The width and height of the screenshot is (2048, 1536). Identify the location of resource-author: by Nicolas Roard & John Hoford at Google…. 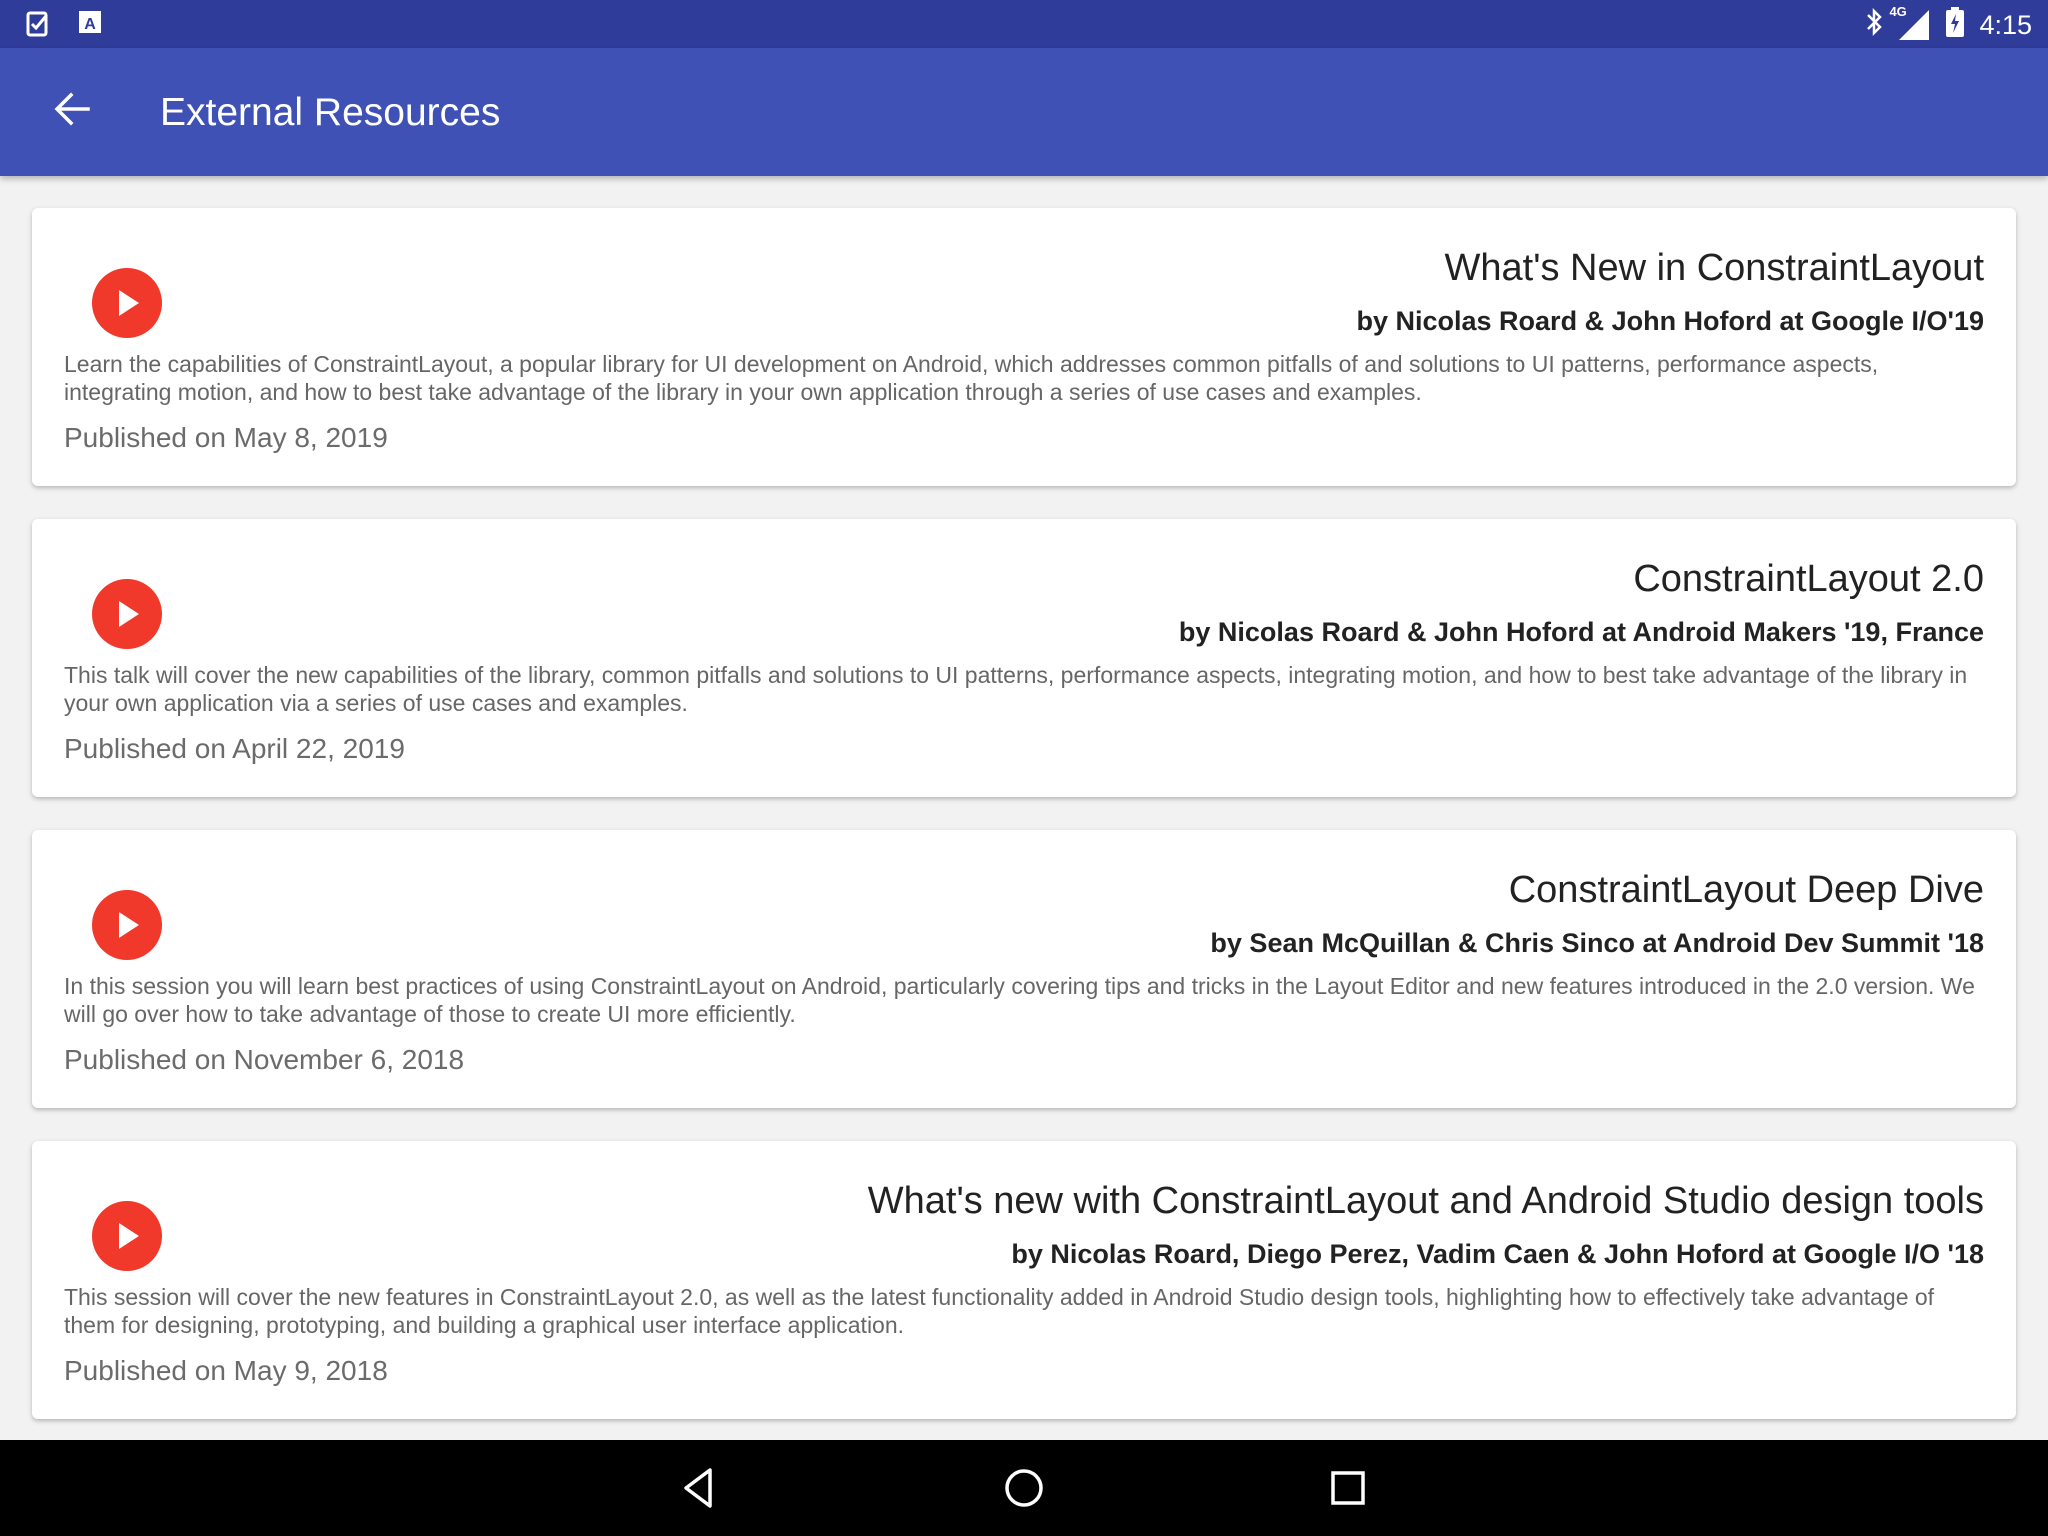
(1670, 321).